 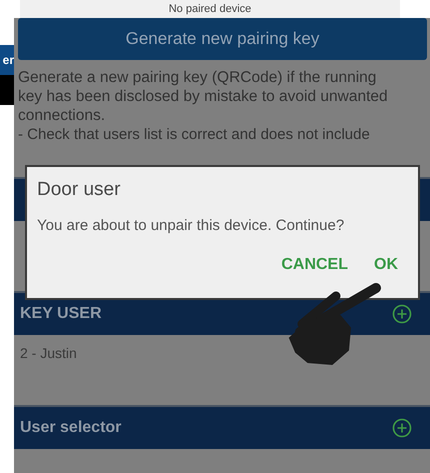 I want to click on section-title: User selector, so click(x=71, y=428).